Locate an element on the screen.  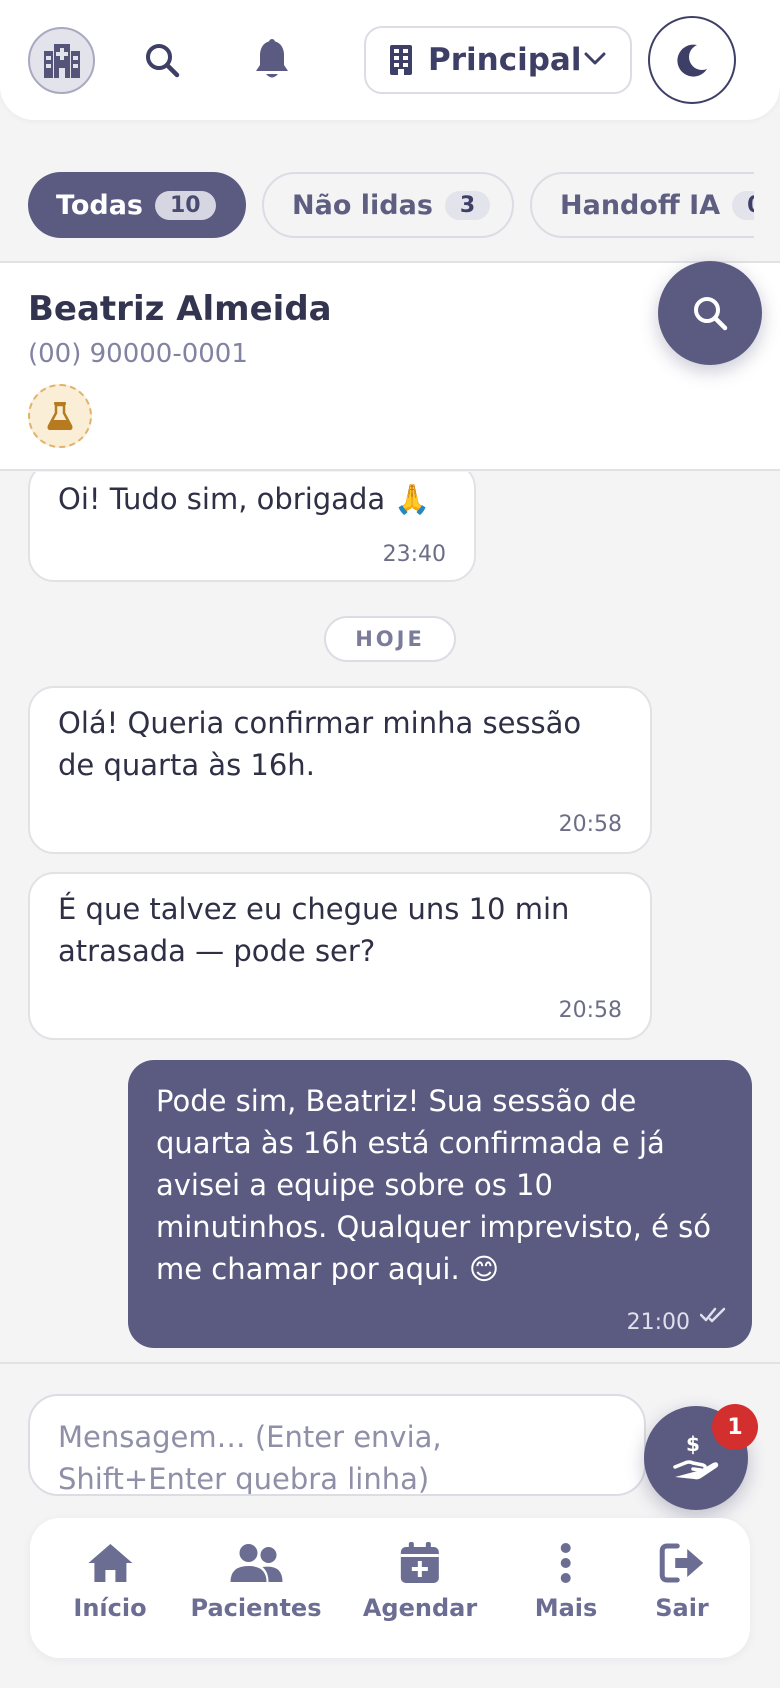
filter-chip-label: Todas is located at coordinates (99, 205).